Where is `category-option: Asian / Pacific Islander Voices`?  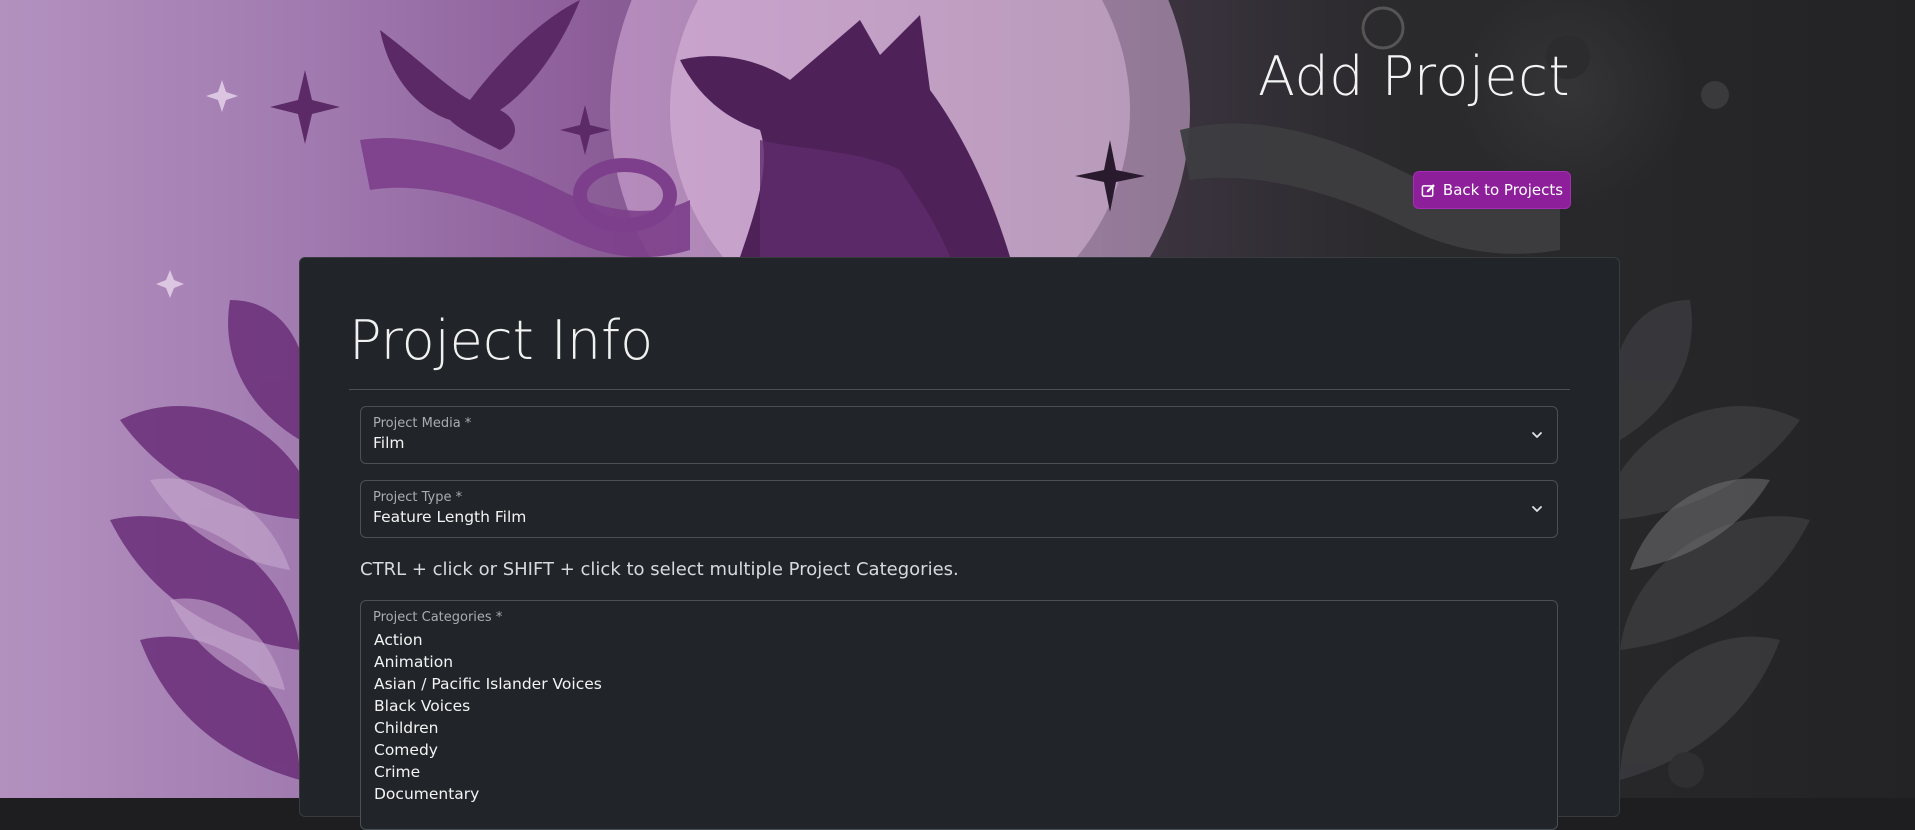
category-option: Asian / Pacific Islander Voices is located at coordinates (488, 684).